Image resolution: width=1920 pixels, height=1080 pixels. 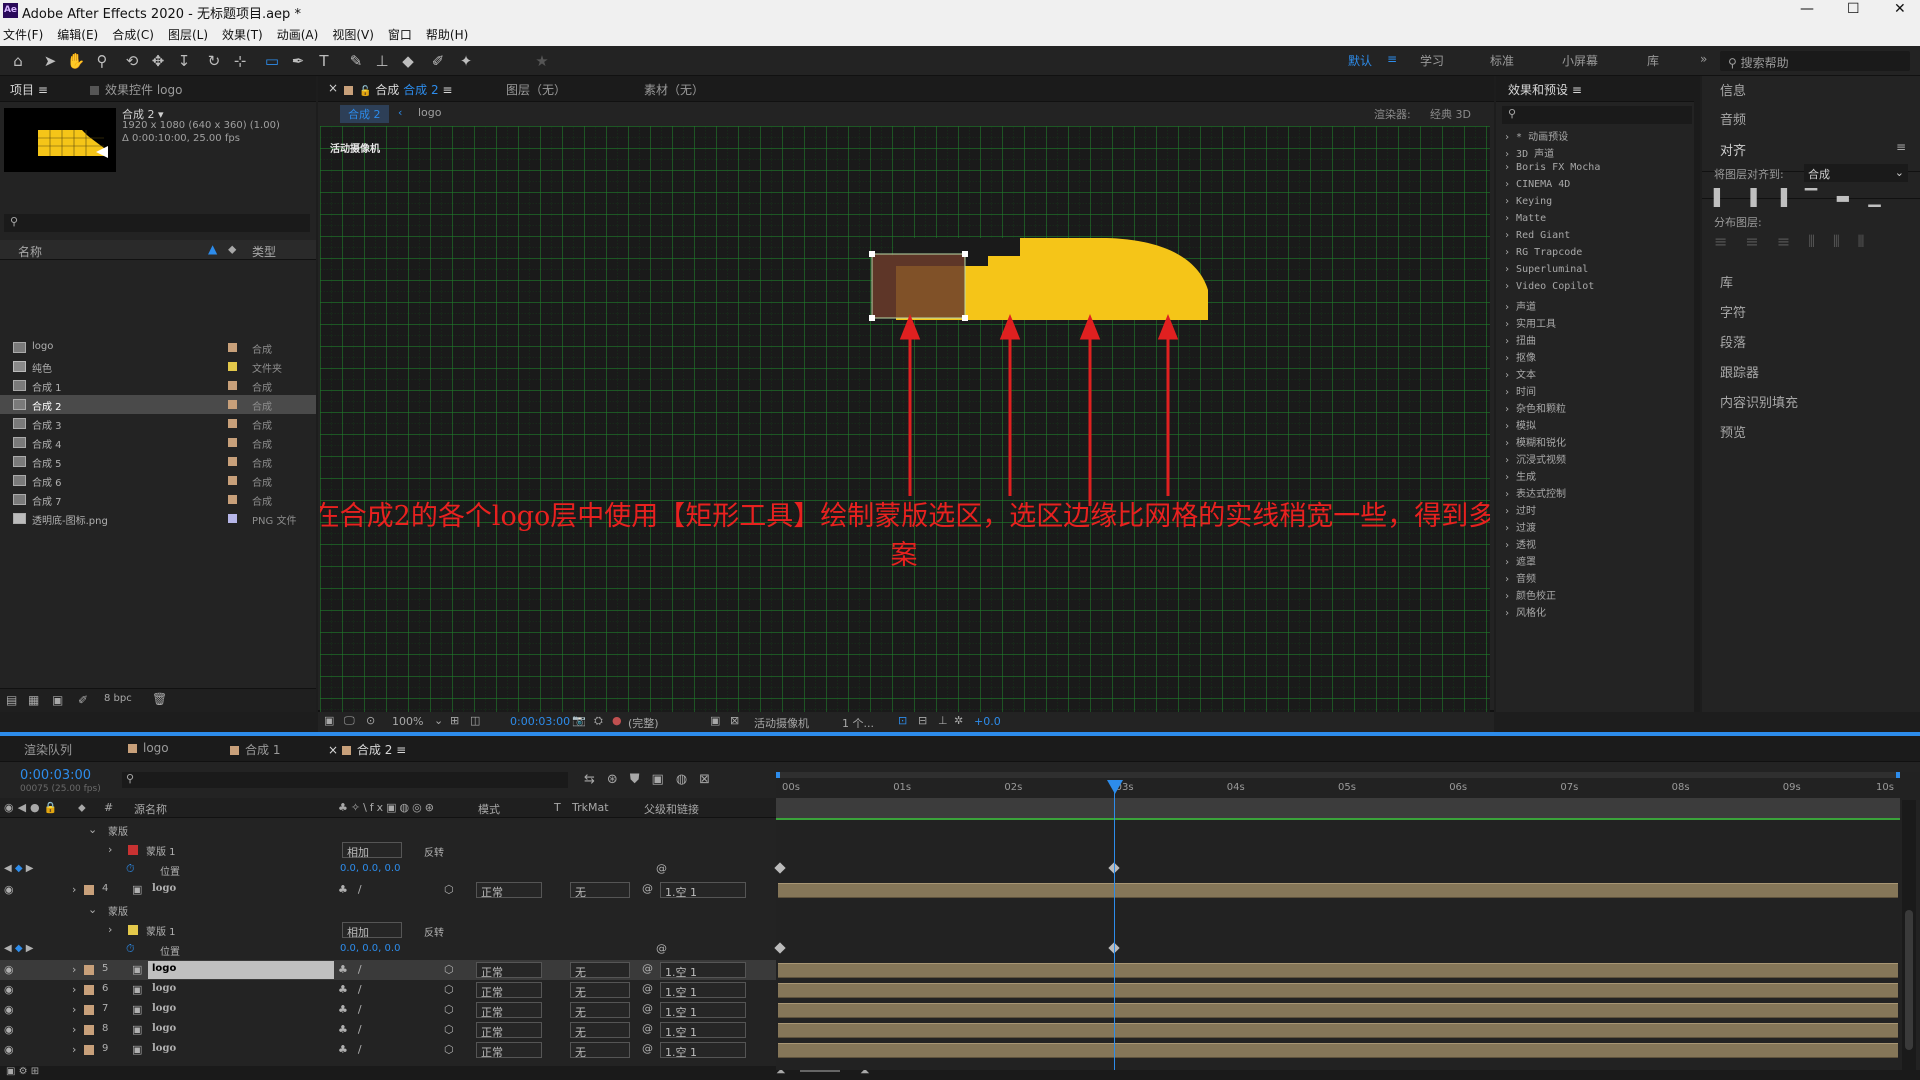 What do you see at coordinates (557, 807) in the screenshot?
I see `col-t: T` at bounding box center [557, 807].